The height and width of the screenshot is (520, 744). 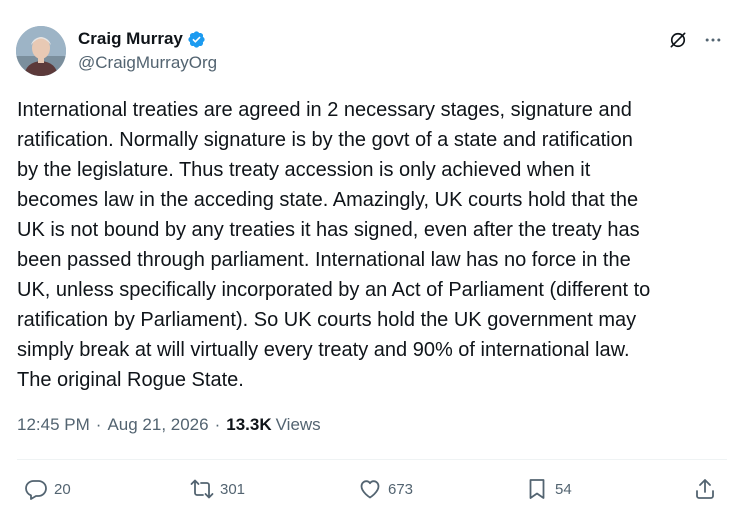 What do you see at coordinates (548, 489) in the screenshot?
I see `bookmark-button: 54` at bounding box center [548, 489].